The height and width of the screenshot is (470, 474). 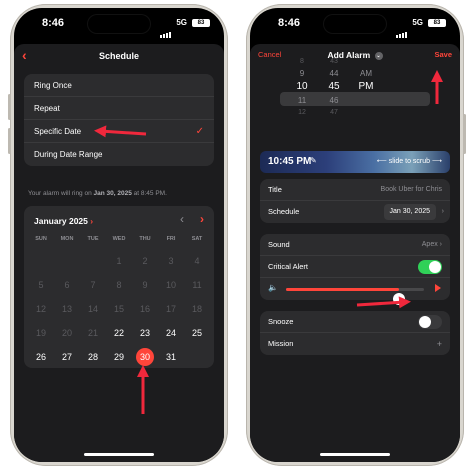 I want to click on weekday-label: SUN, so click(x=41, y=239).